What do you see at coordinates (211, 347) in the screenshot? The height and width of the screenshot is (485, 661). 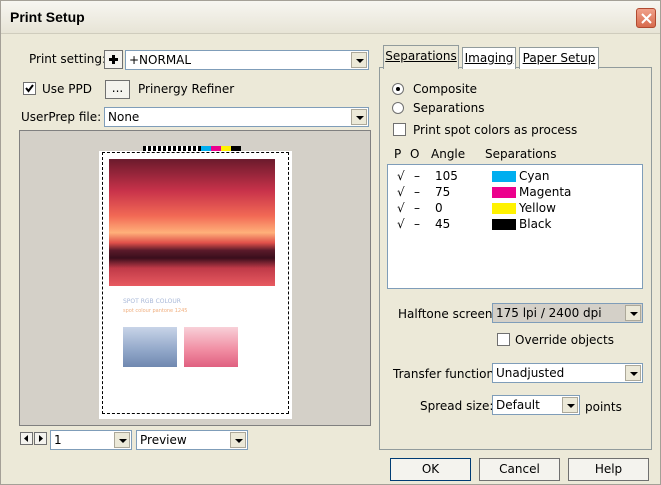 I see `pink-swatch-image` at bounding box center [211, 347].